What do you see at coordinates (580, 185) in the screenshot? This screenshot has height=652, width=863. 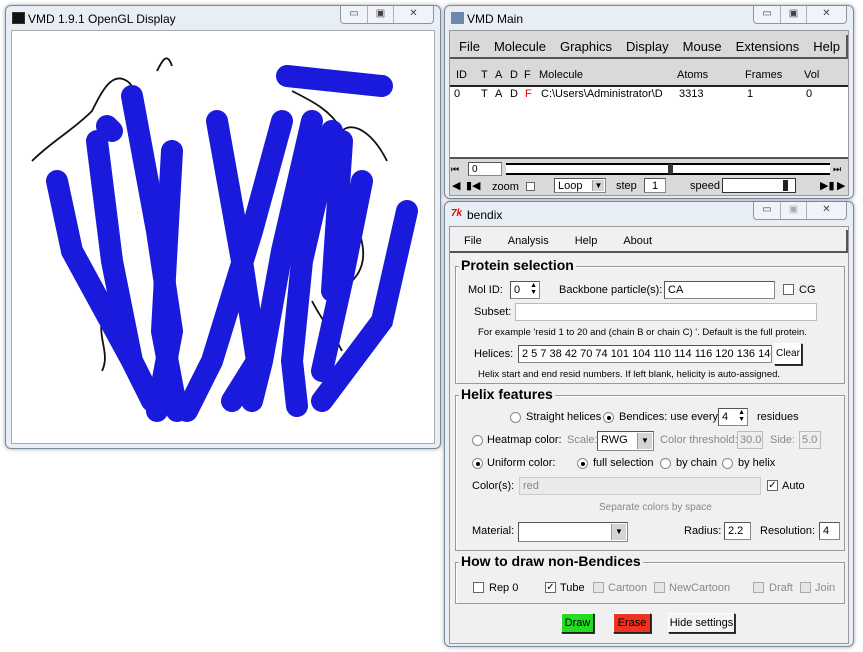 I see `loop-dropdown: Loop ▼` at bounding box center [580, 185].